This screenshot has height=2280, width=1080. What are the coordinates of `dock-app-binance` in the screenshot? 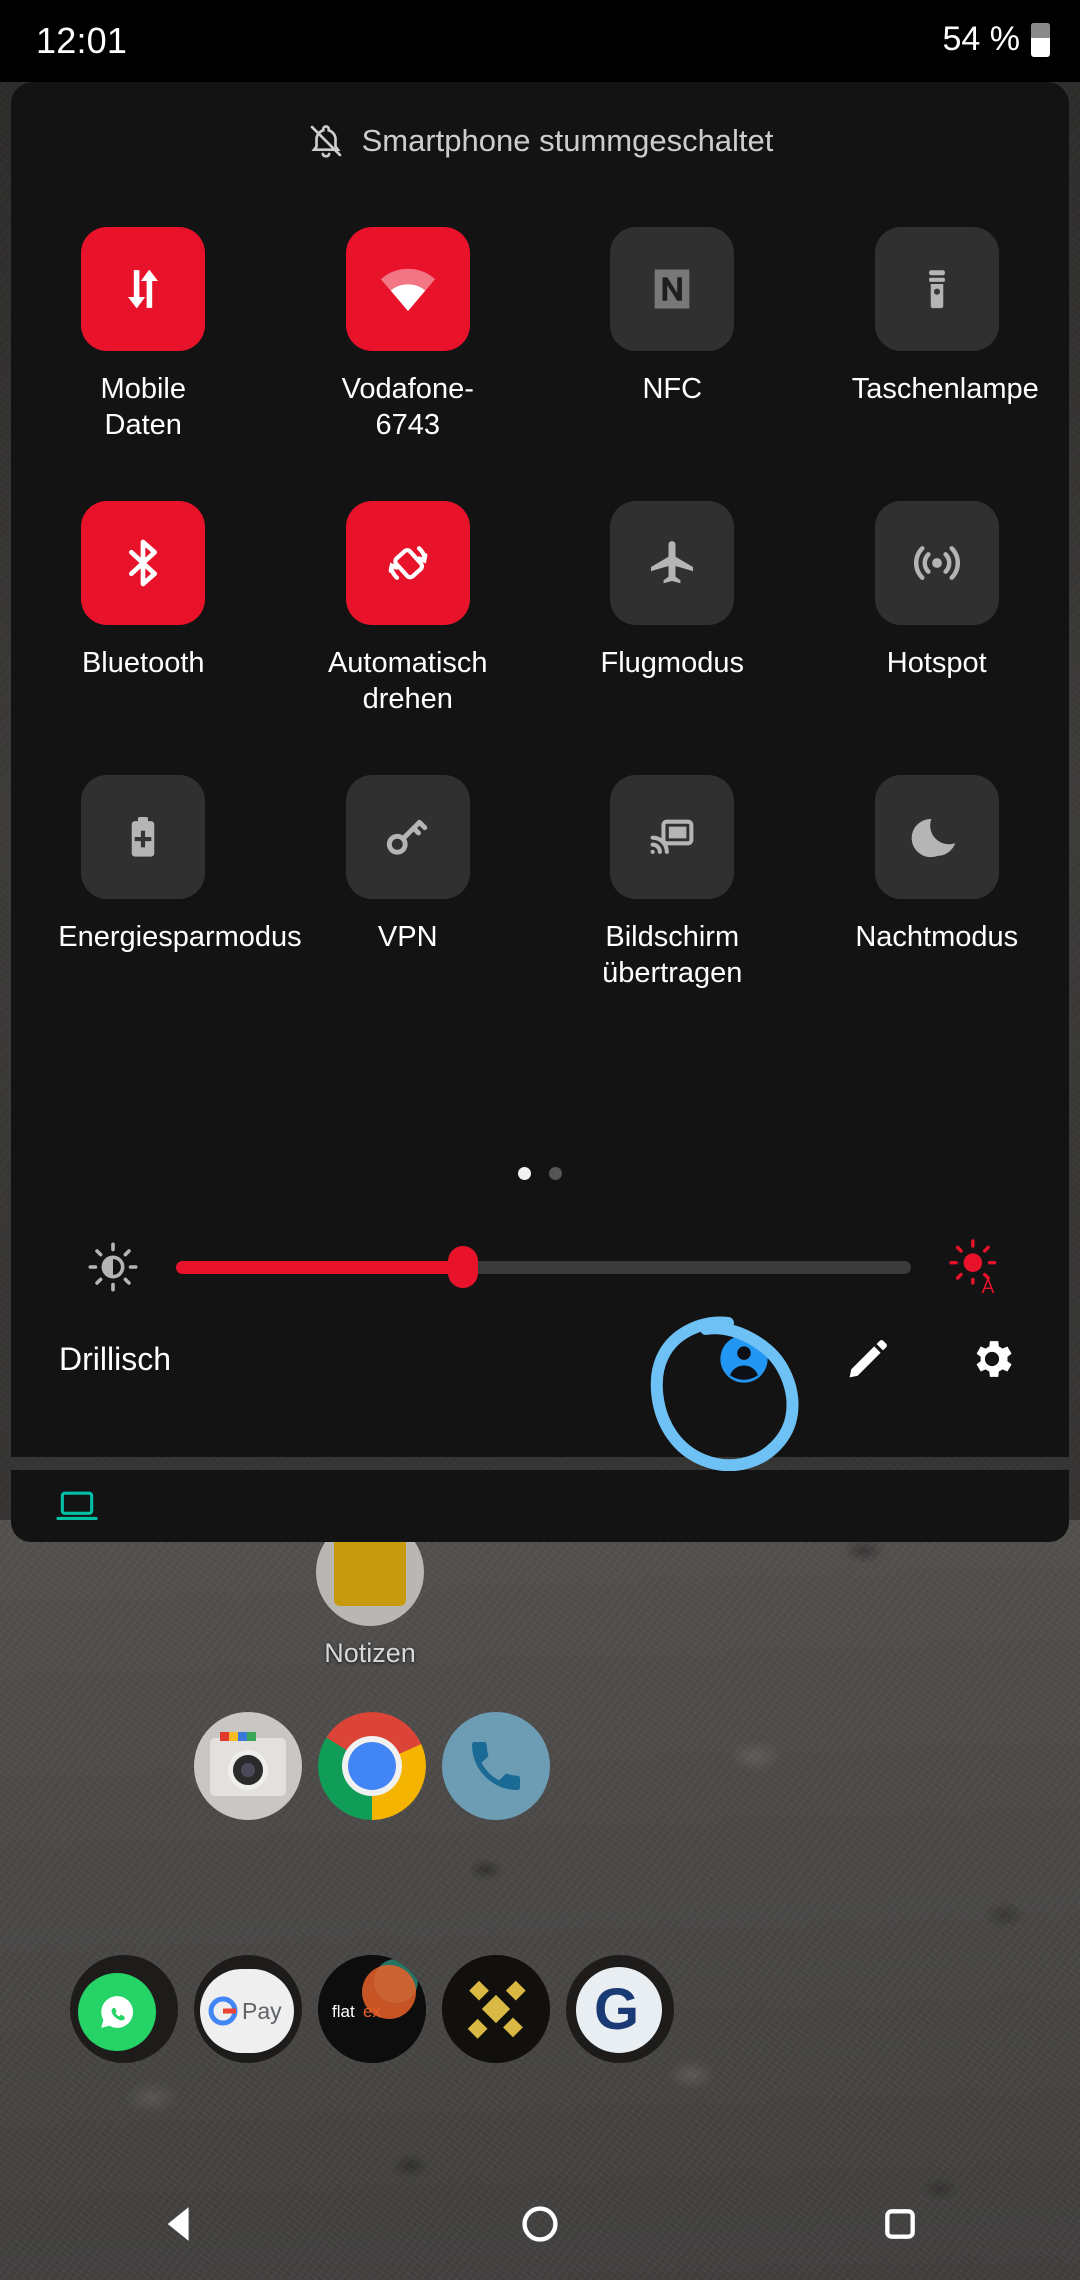 It's located at (496, 2009).